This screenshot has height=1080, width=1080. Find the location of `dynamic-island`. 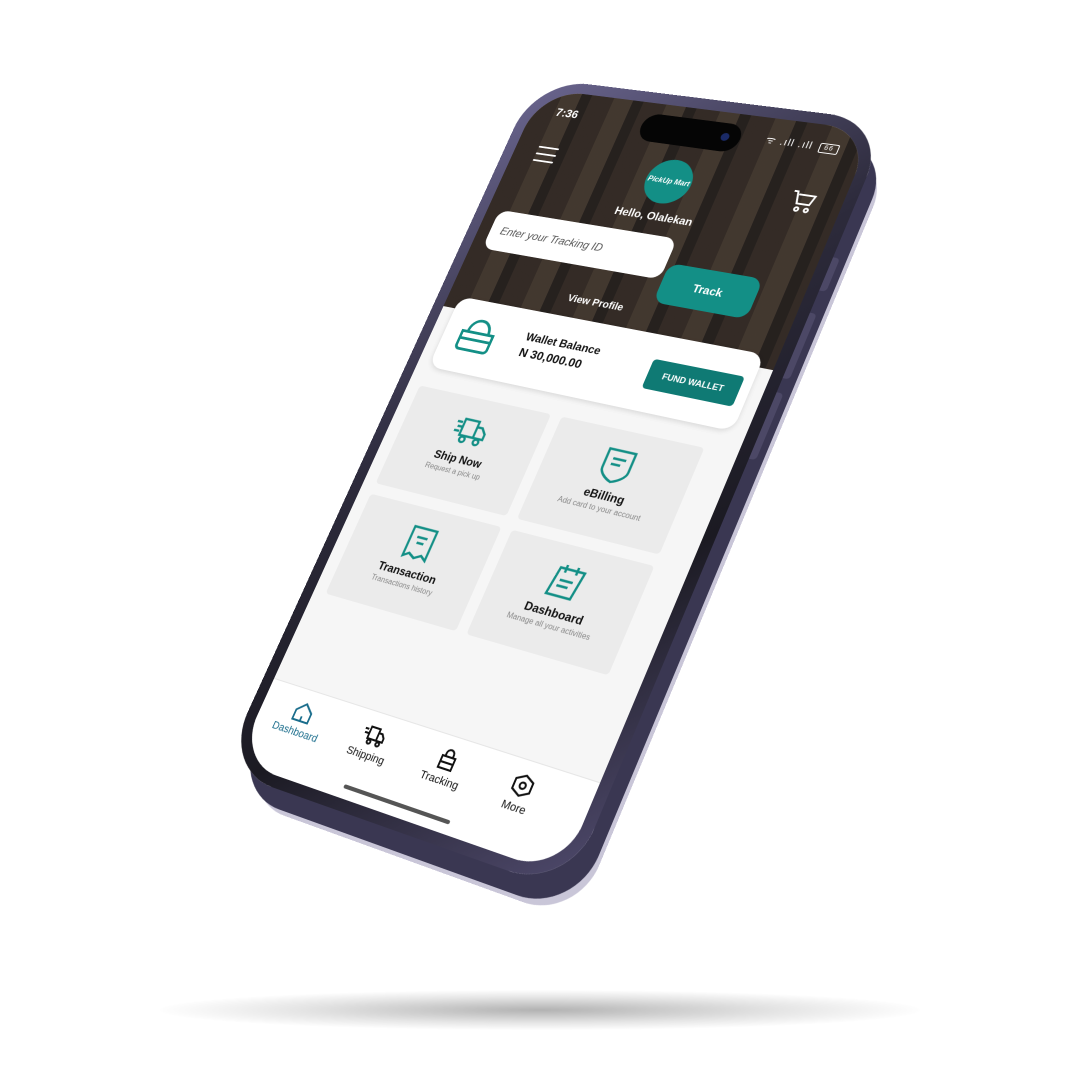

dynamic-island is located at coordinates (690, 133).